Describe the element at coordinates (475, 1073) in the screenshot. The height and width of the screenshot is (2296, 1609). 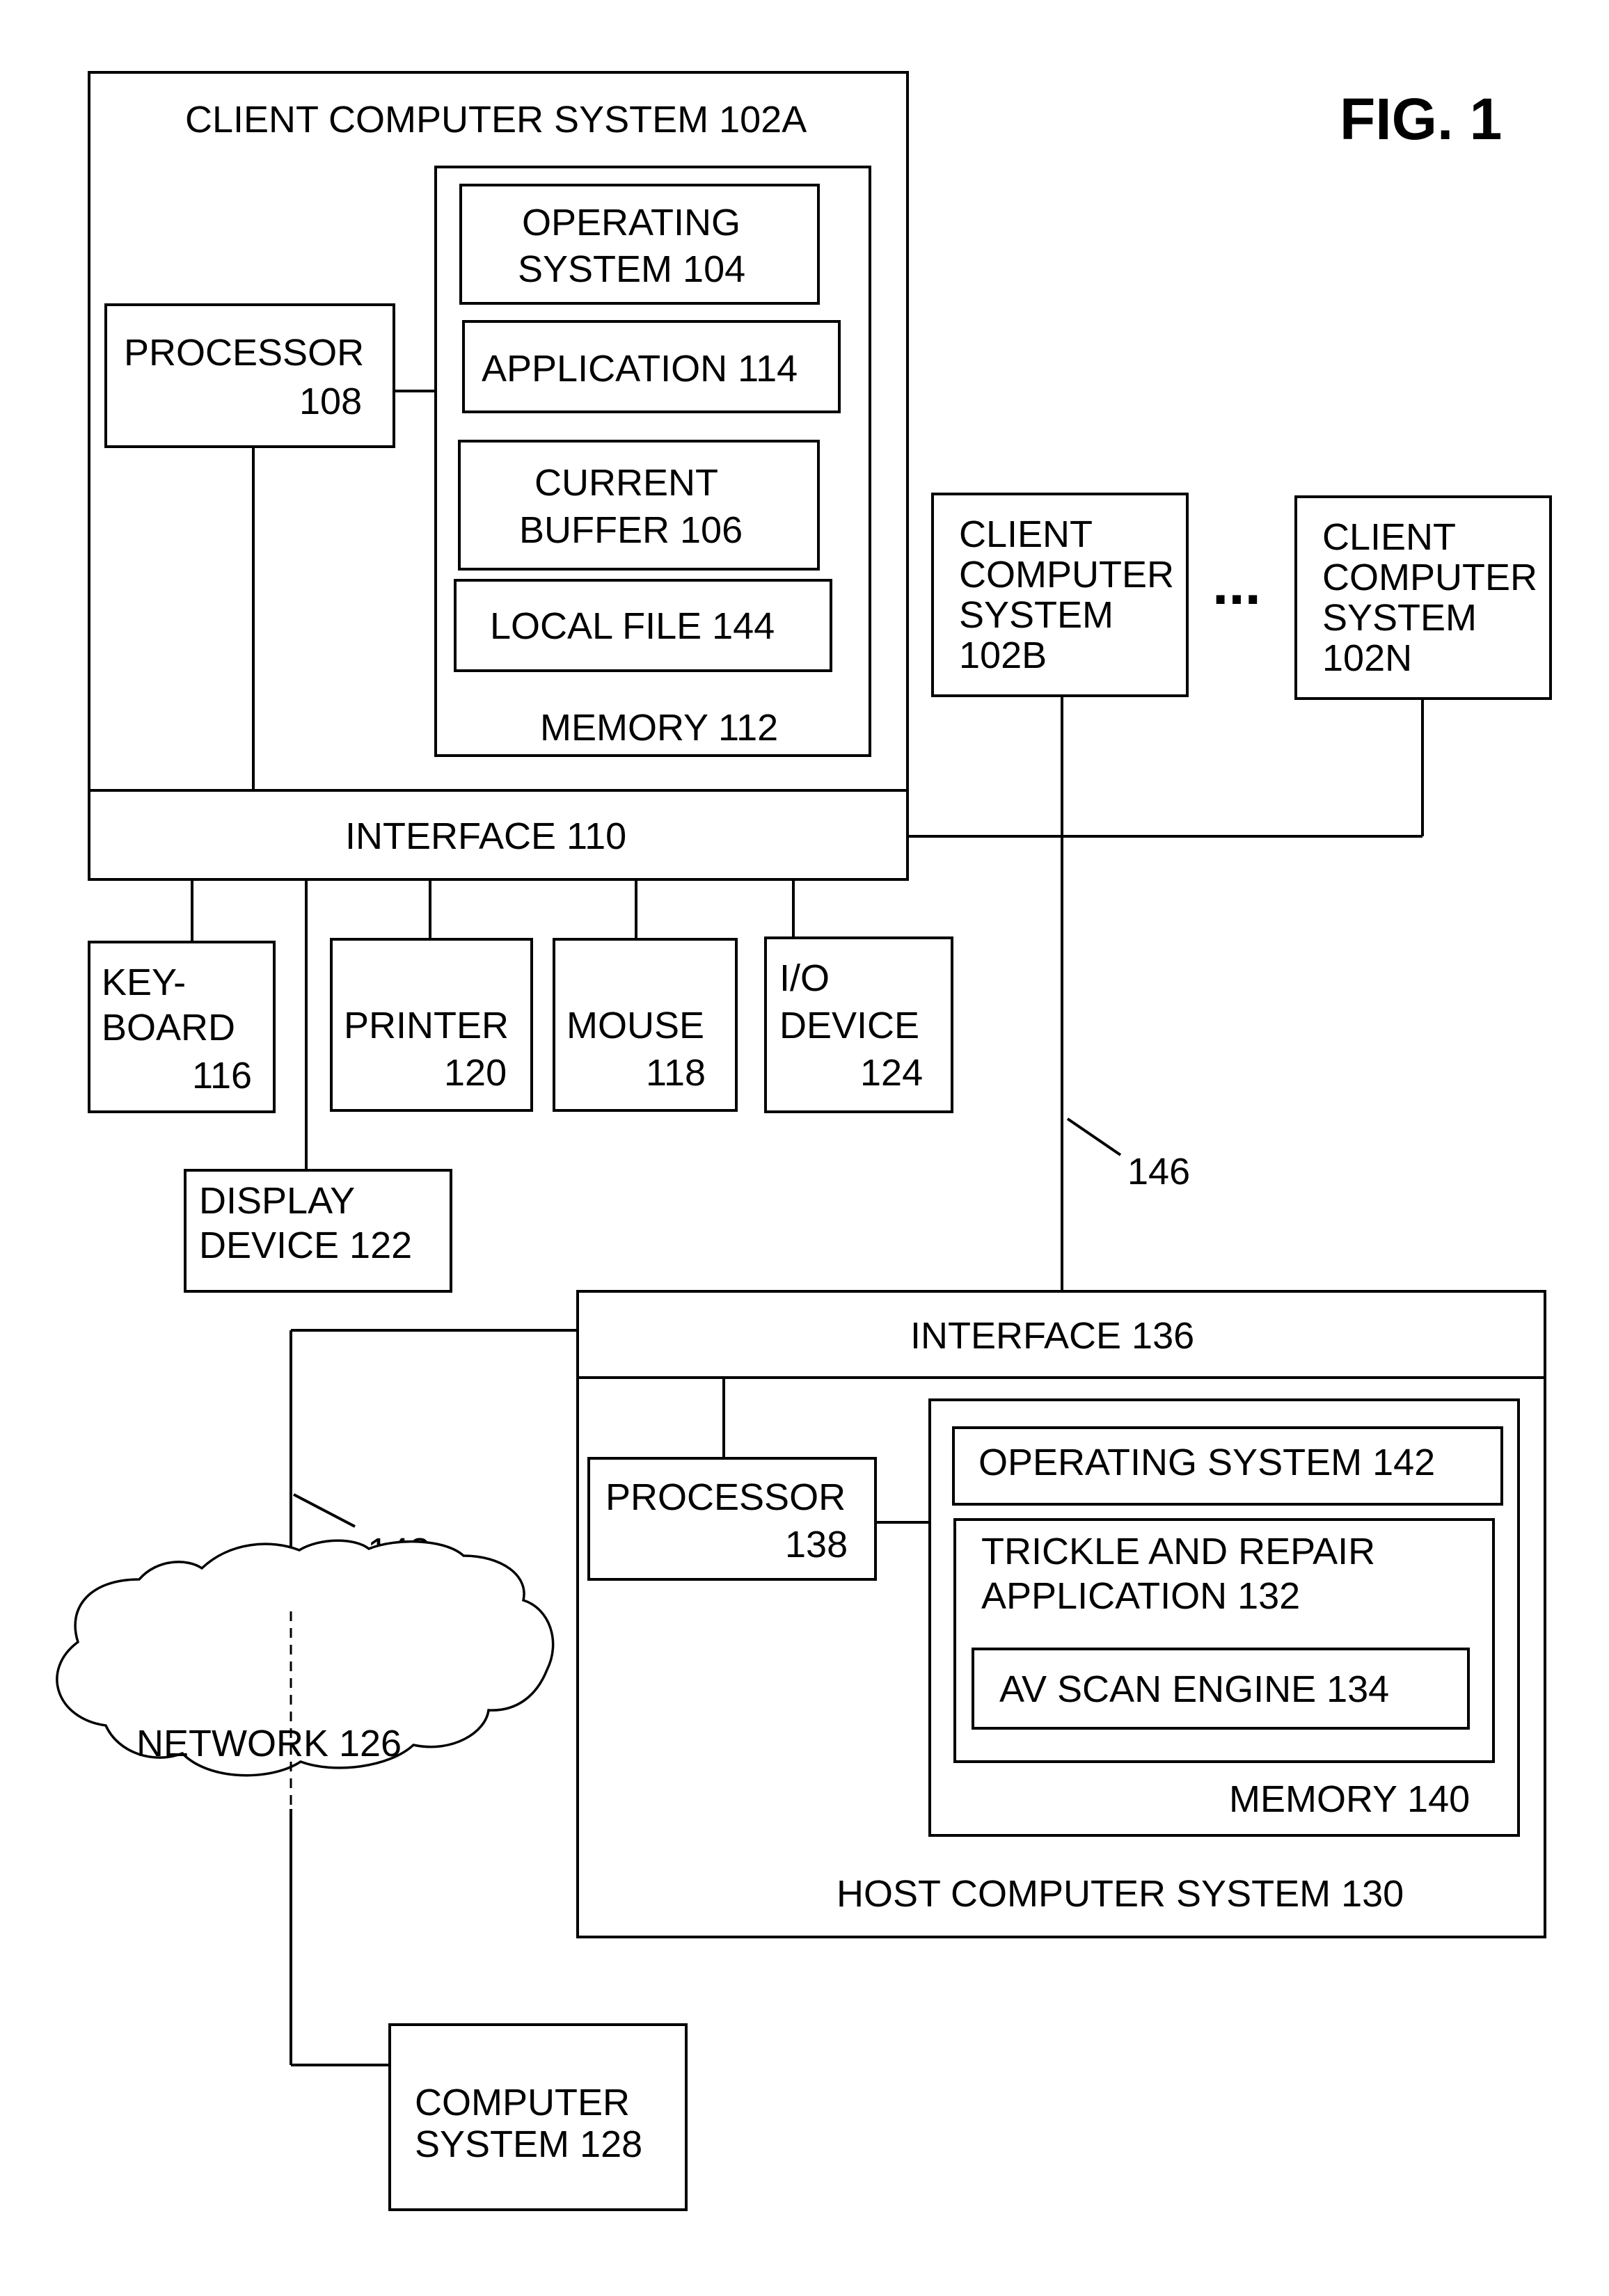
I see `printer-line2: 120` at that location.